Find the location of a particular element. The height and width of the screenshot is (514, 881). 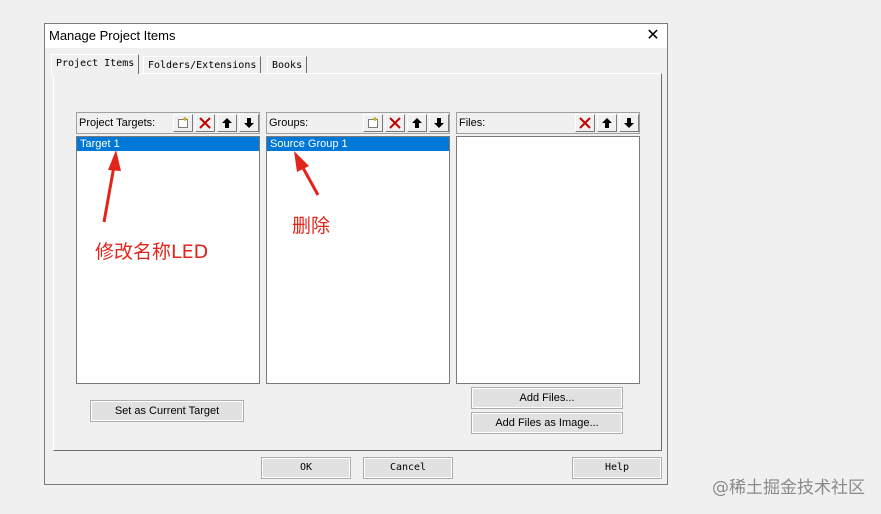

watermark: @稀土掘金技术社区 is located at coordinates (788, 488).